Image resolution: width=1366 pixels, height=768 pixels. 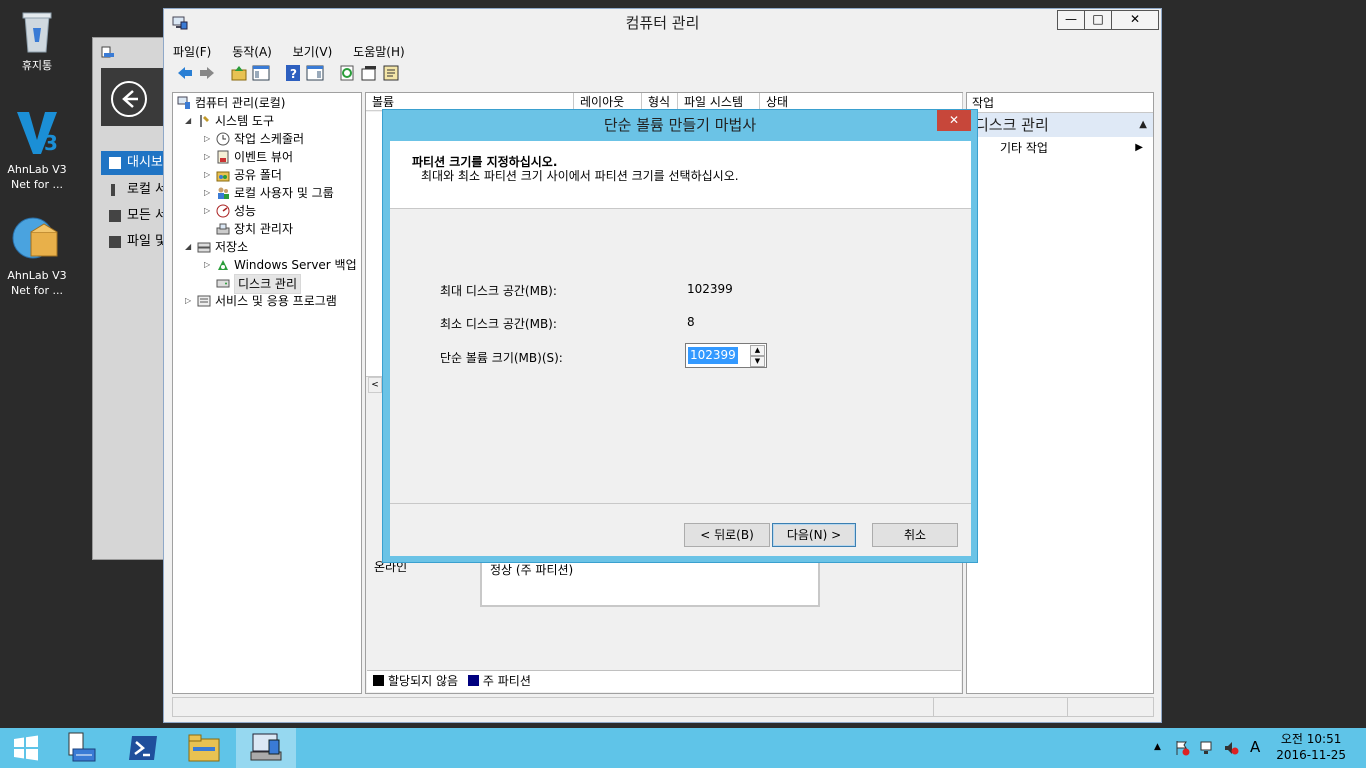 I want to click on spin-up-button: ▲, so click(x=757, y=350).